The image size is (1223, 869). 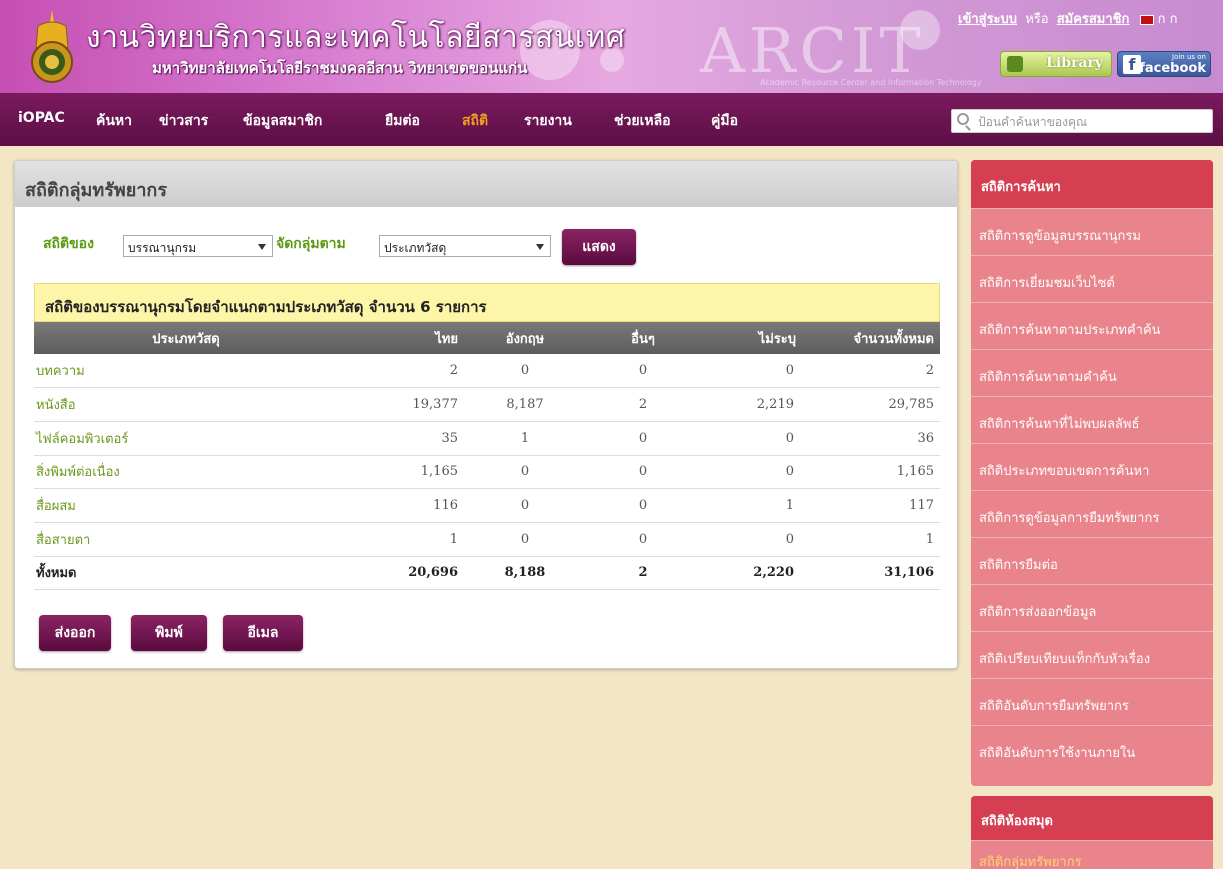 I want to click on total-count: 2, so click(x=870, y=371).